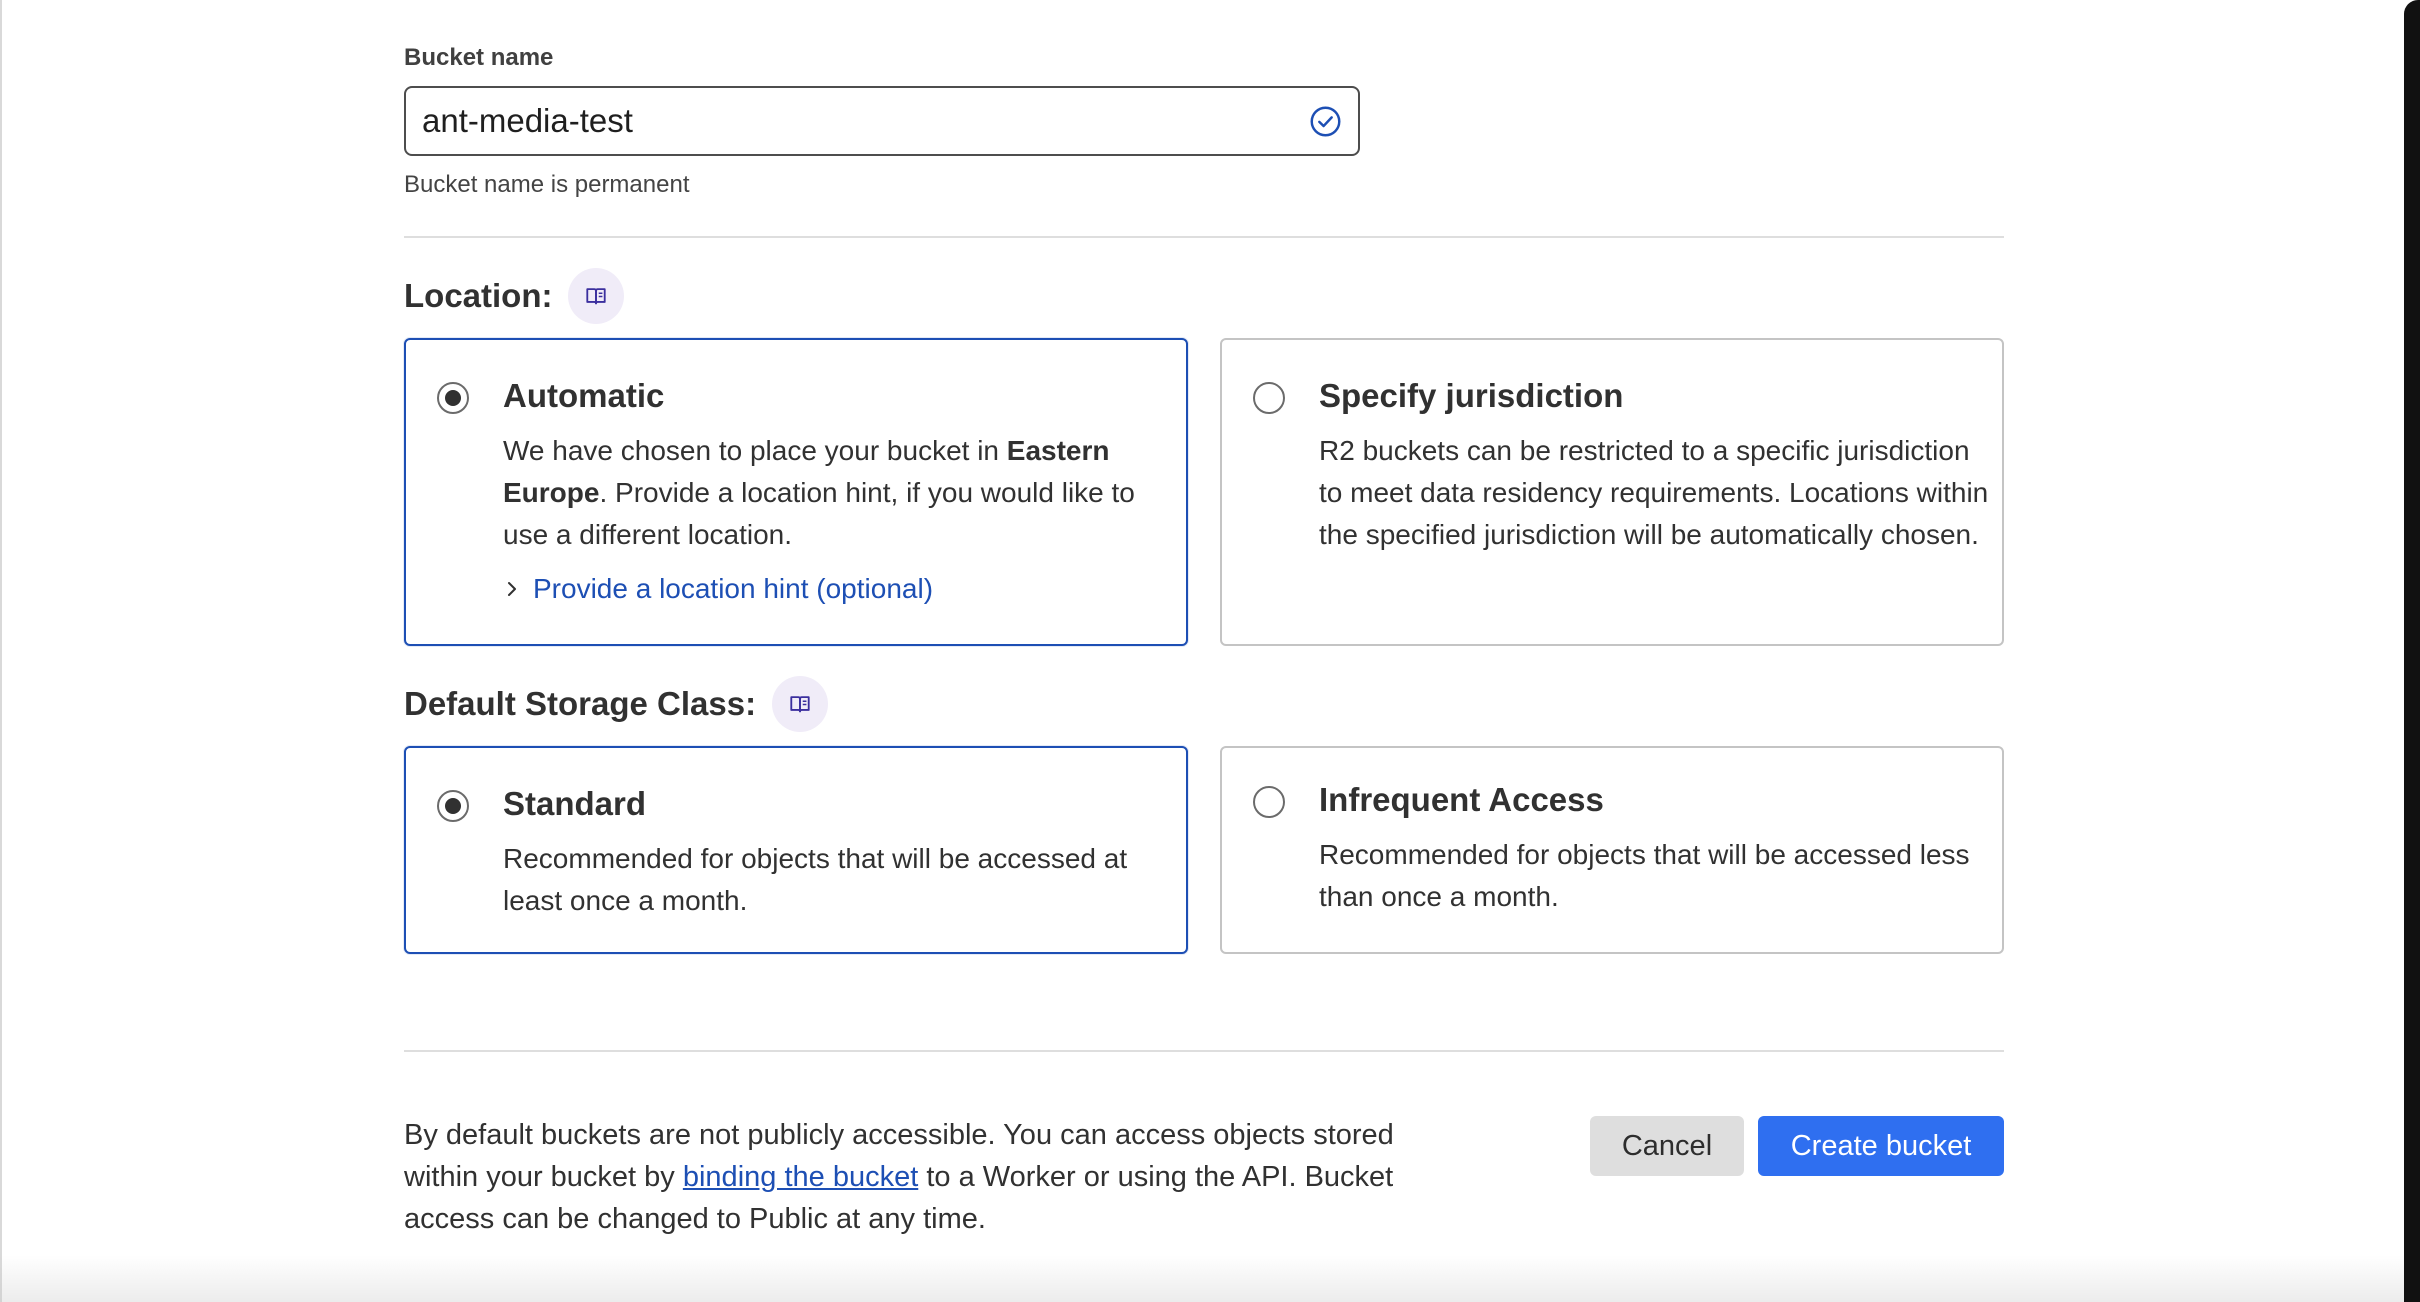 The height and width of the screenshot is (1302, 2420). I want to click on window-right-edge, so click(2412, 651).